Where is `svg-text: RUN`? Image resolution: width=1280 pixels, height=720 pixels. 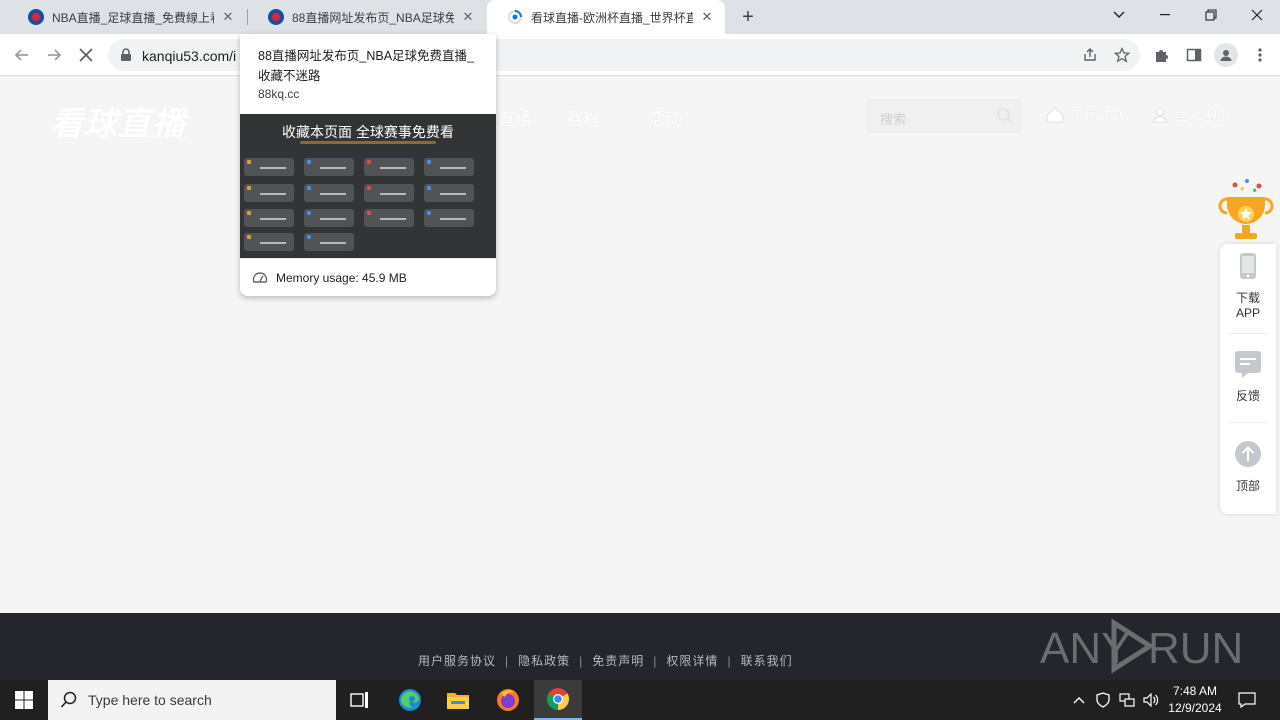
svg-text: RUN is located at coordinates (1194, 648).